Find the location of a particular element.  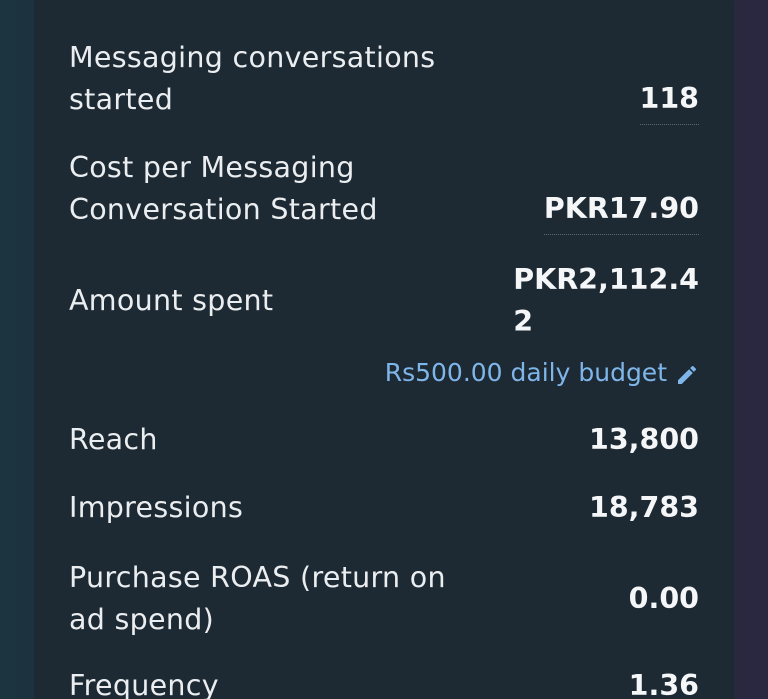

metric-value: 118 is located at coordinates (669, 101).